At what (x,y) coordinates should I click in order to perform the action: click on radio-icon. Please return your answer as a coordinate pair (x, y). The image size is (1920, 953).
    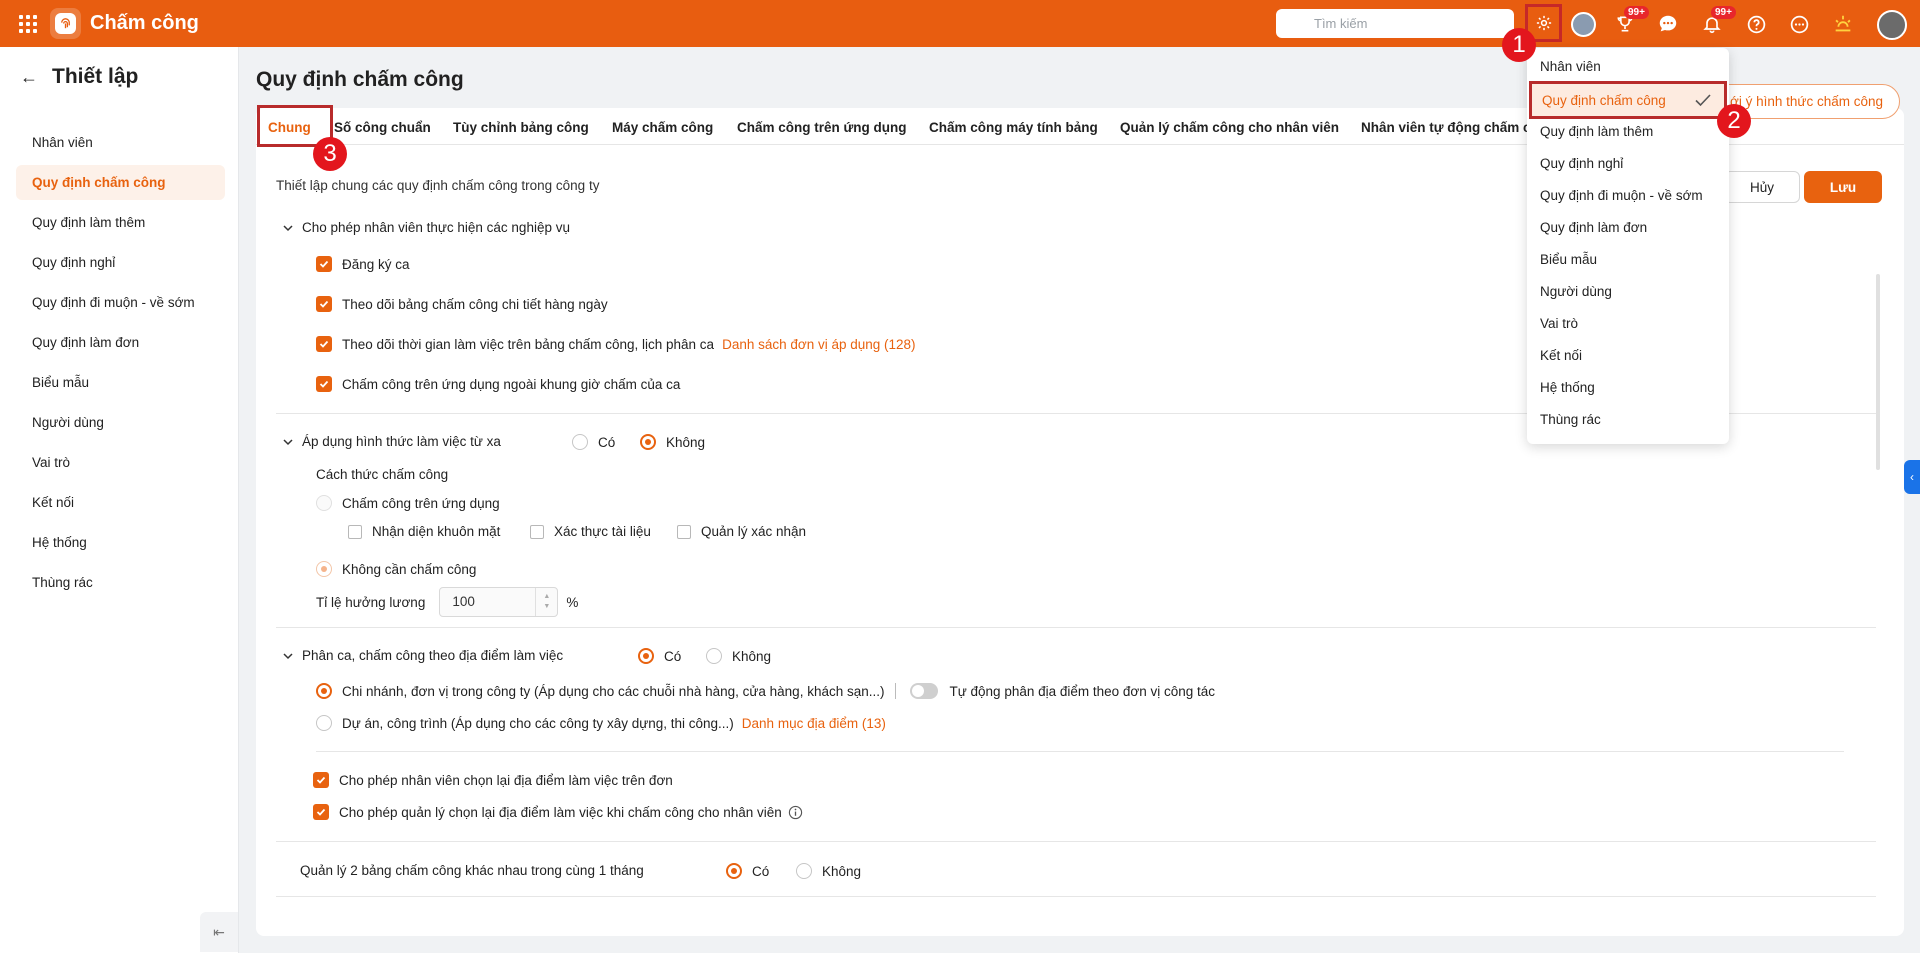
    Looking at the image, I should click on (324, 723).